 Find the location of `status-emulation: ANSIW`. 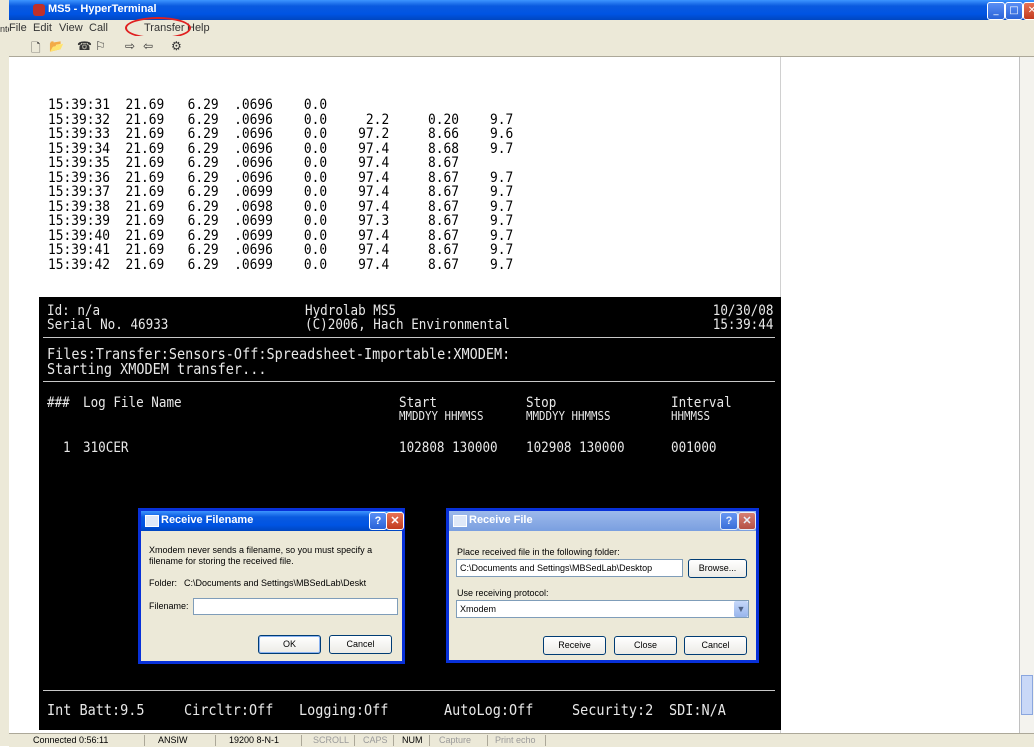

status-emulation: ANSIW is located at coordinates (173, 740).